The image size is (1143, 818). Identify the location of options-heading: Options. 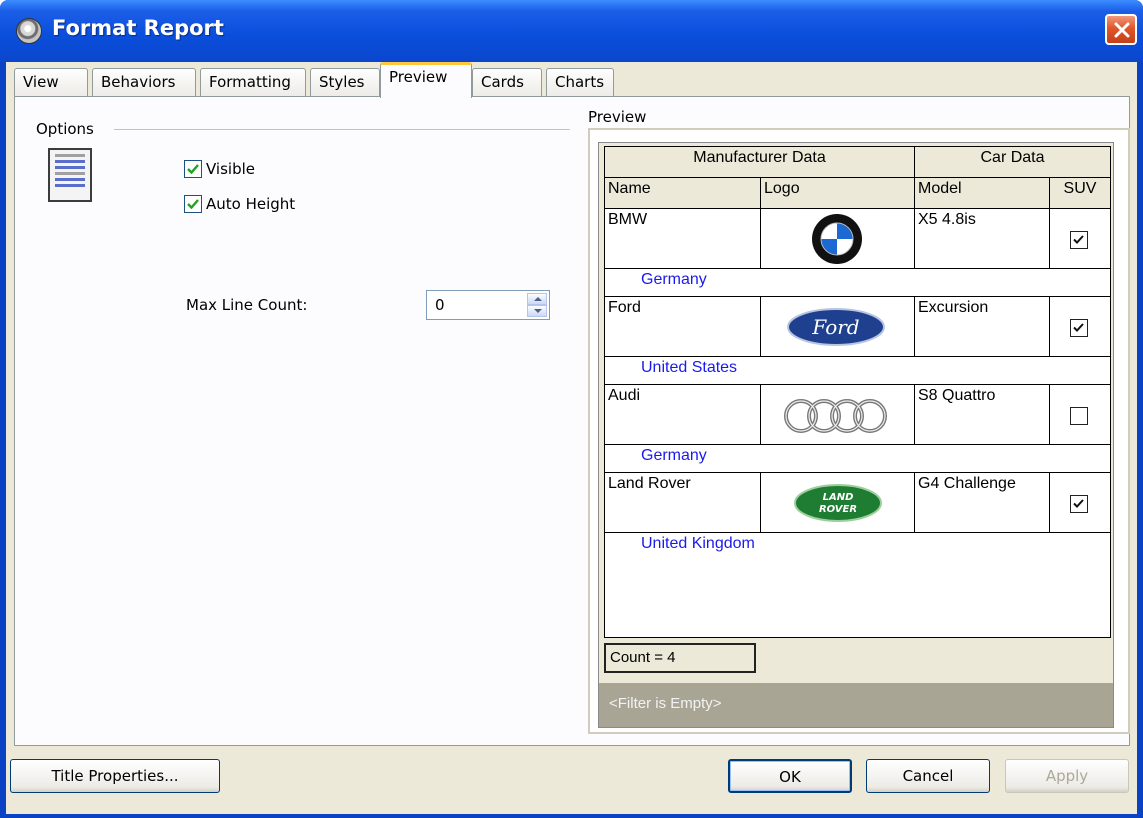
(65, 129).